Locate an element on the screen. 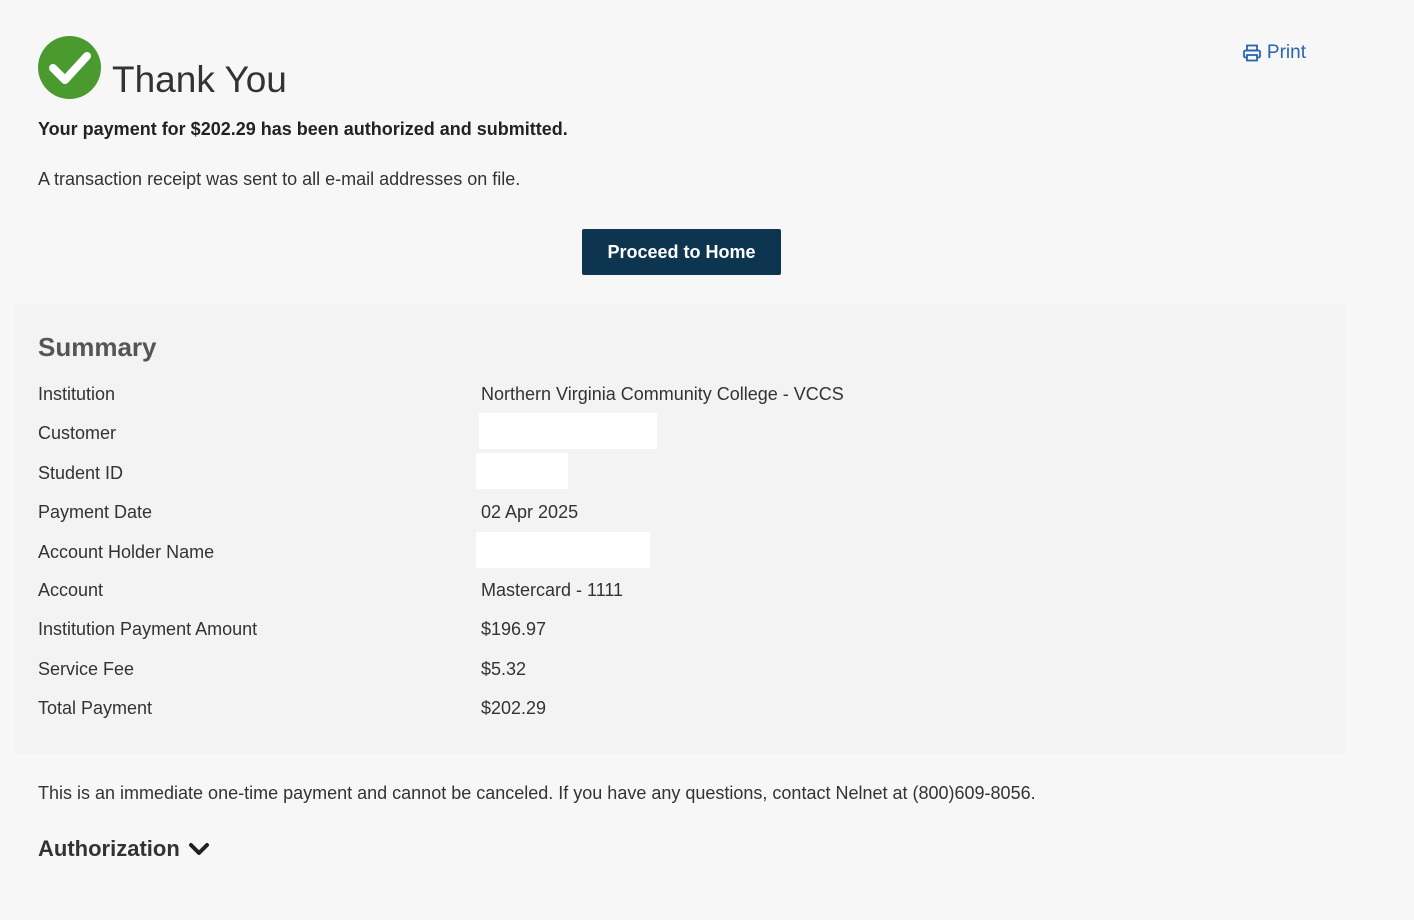 The image size is (1414, 920). check-circle-icon is located at coordinates (69, 67).